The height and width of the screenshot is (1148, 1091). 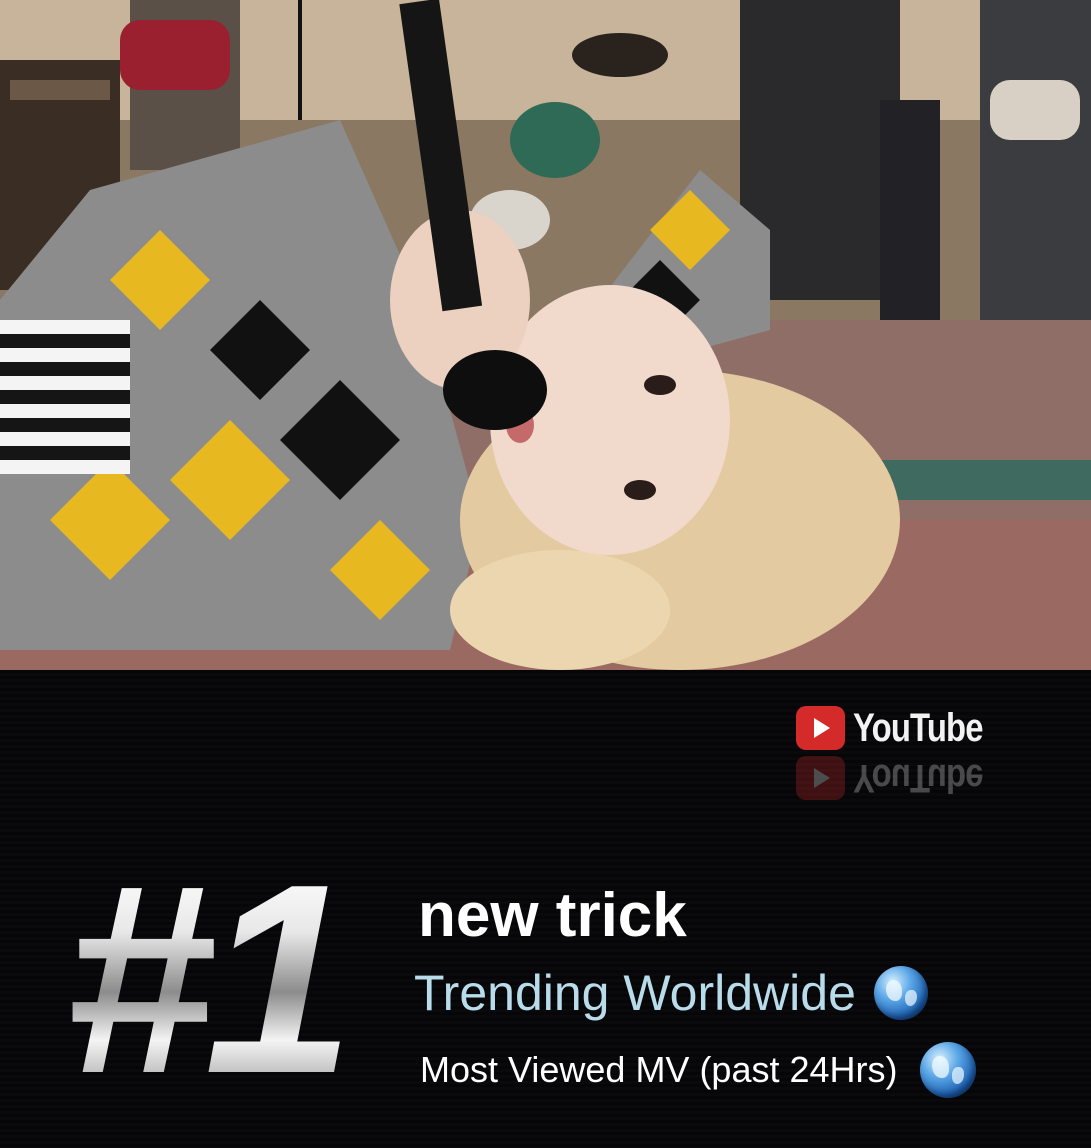 I want to click on song-title: new trick, so click(x=552, y=915).